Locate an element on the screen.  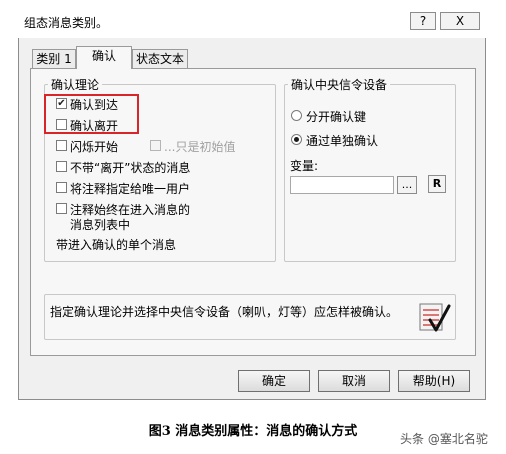
ack-arrive-label: 确认到达 is located at coordinates (94, 105).